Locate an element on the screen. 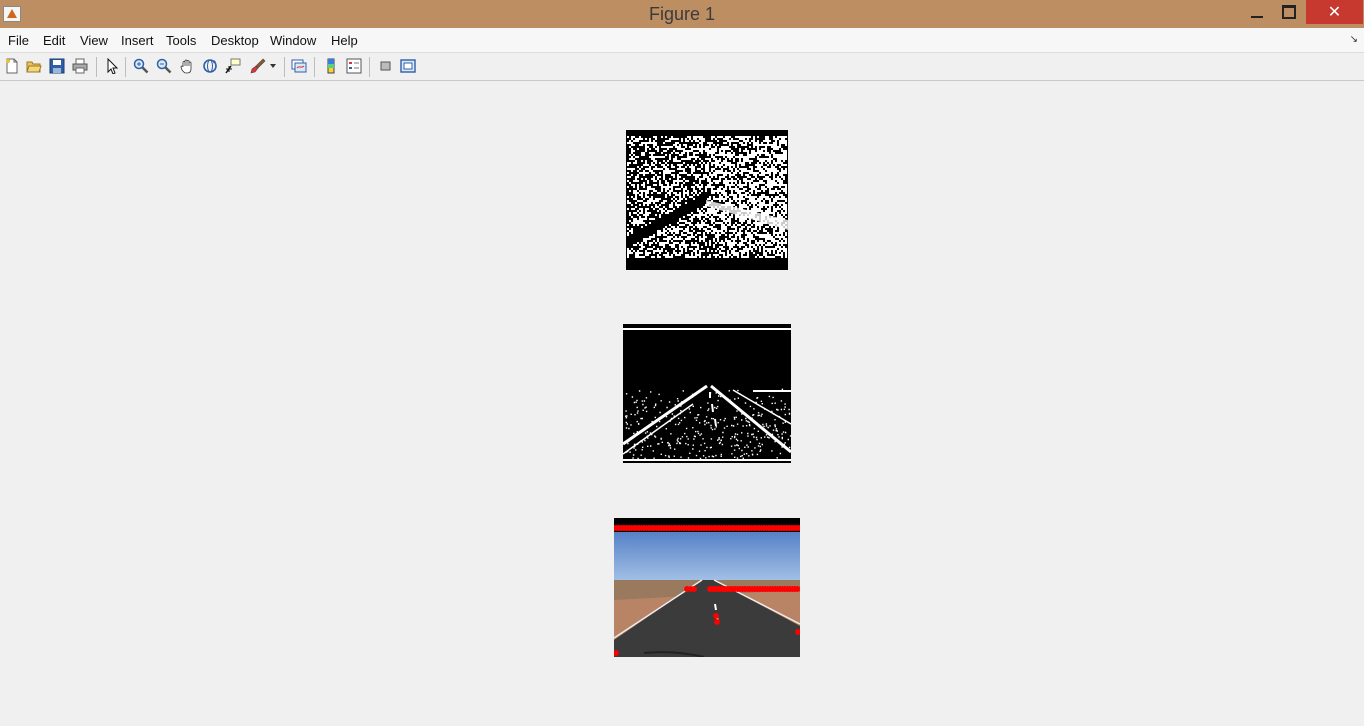 This screenshot has height=726, width=1364. noise-pixels is located at coordinates (707, 197).